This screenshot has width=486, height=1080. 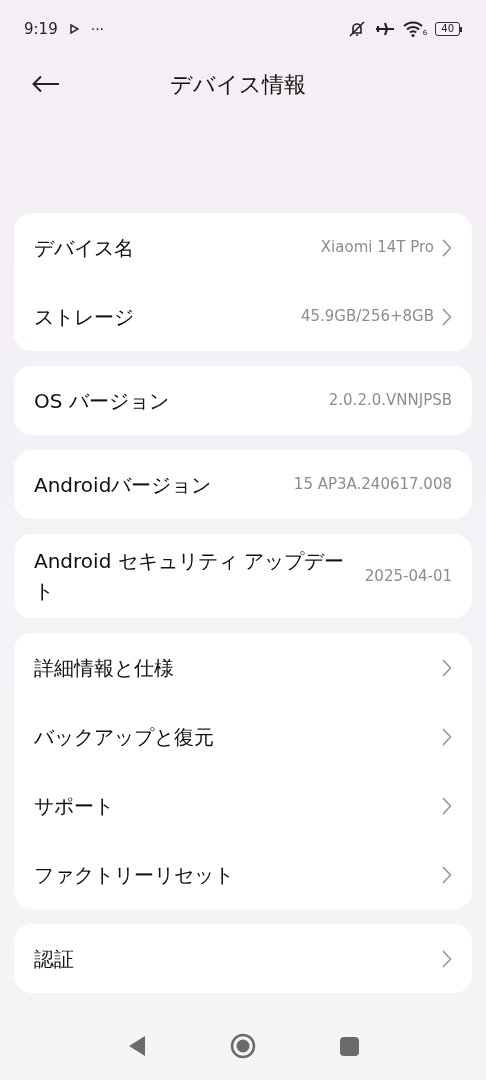 I want to click on row-label: 詳細情報と仕様, so click(x=104, y=668).